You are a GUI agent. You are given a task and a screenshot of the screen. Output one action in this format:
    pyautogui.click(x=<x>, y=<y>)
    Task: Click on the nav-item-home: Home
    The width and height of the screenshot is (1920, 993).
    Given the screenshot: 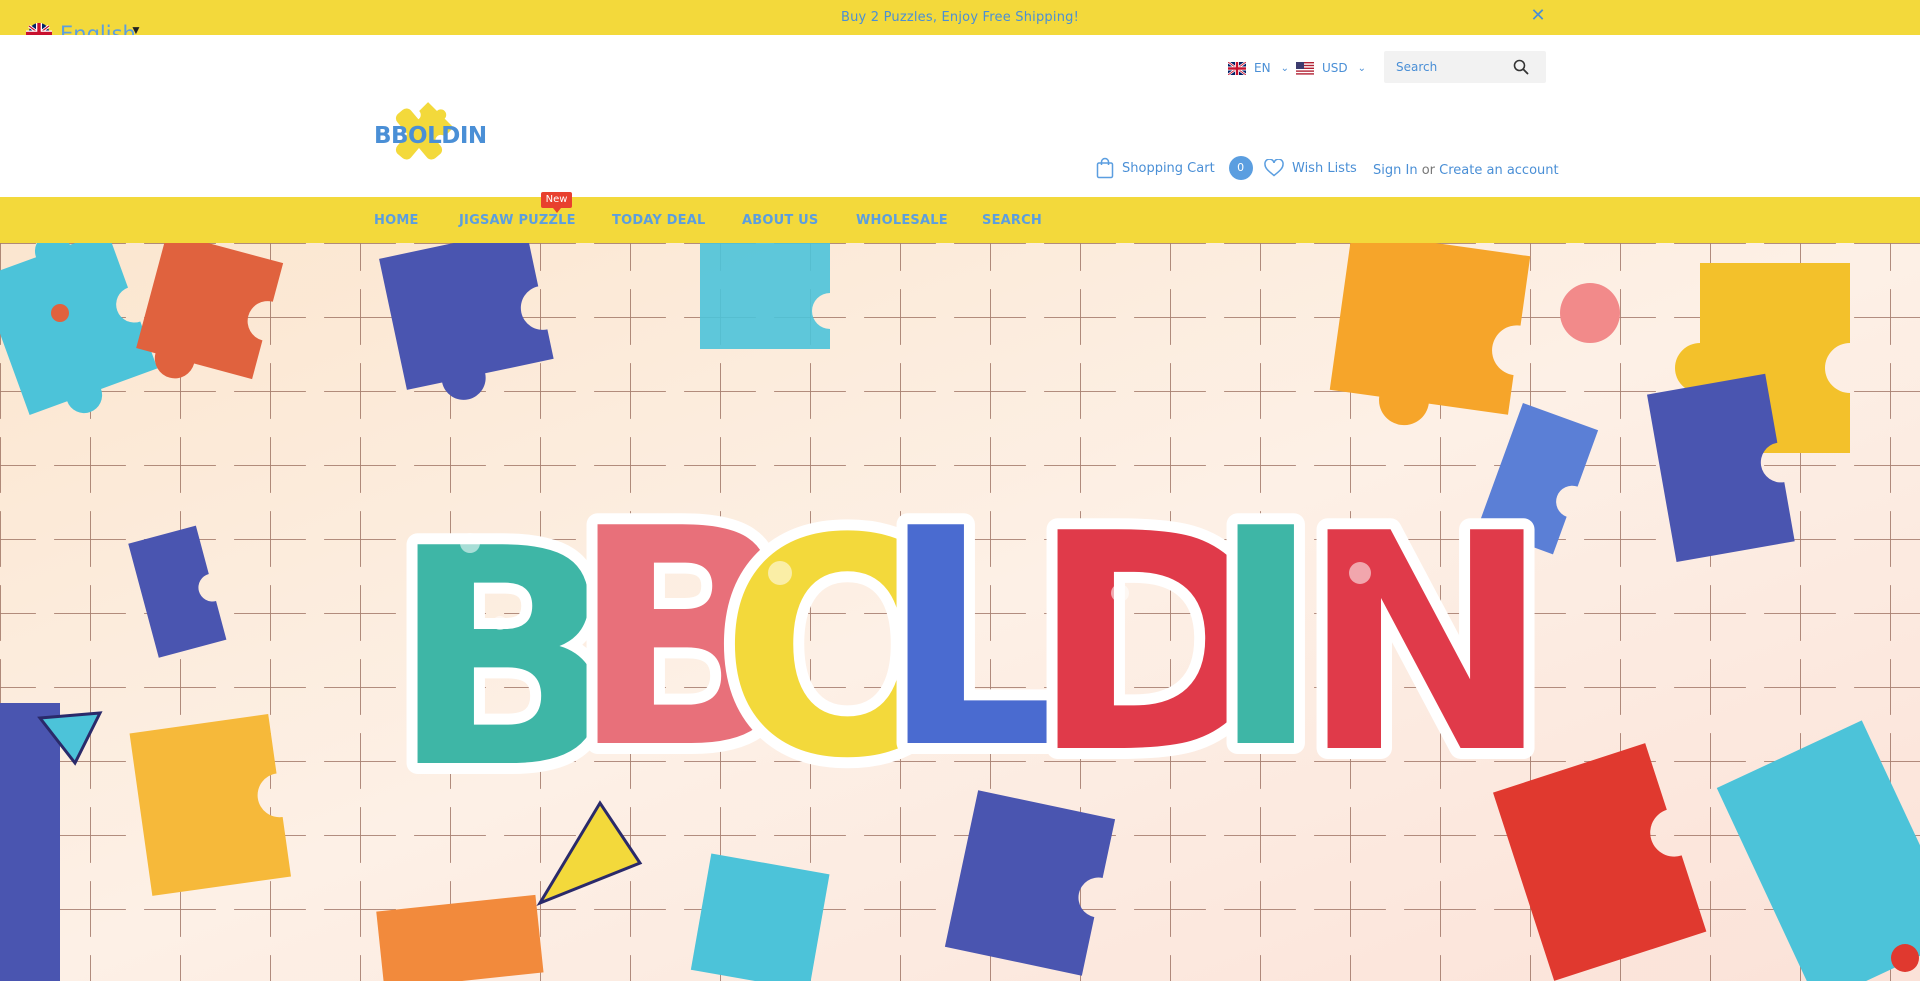 What is the action you would take?
    pyautogui.click(x=396, y=220)
    